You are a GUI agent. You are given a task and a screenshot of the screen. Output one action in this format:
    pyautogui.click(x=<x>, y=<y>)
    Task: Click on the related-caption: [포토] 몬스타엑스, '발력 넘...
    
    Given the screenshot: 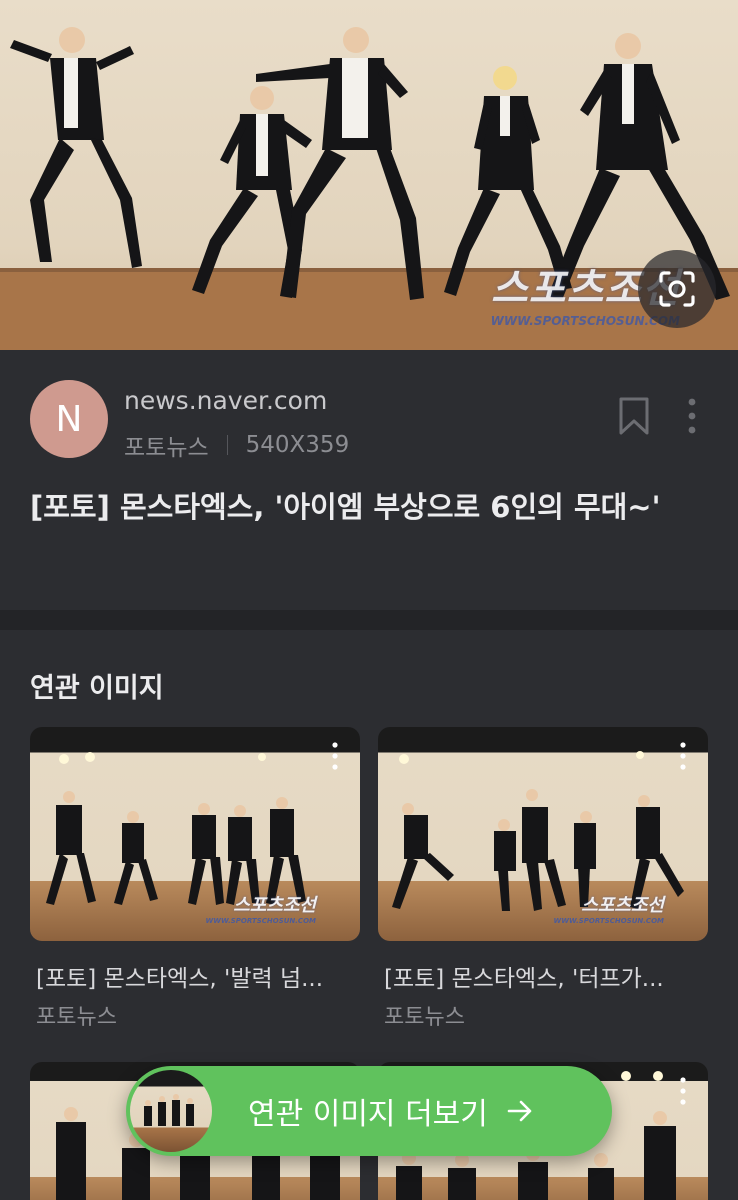 What is the action you would take?
    pyautogui.click(x=195, y=976)
    